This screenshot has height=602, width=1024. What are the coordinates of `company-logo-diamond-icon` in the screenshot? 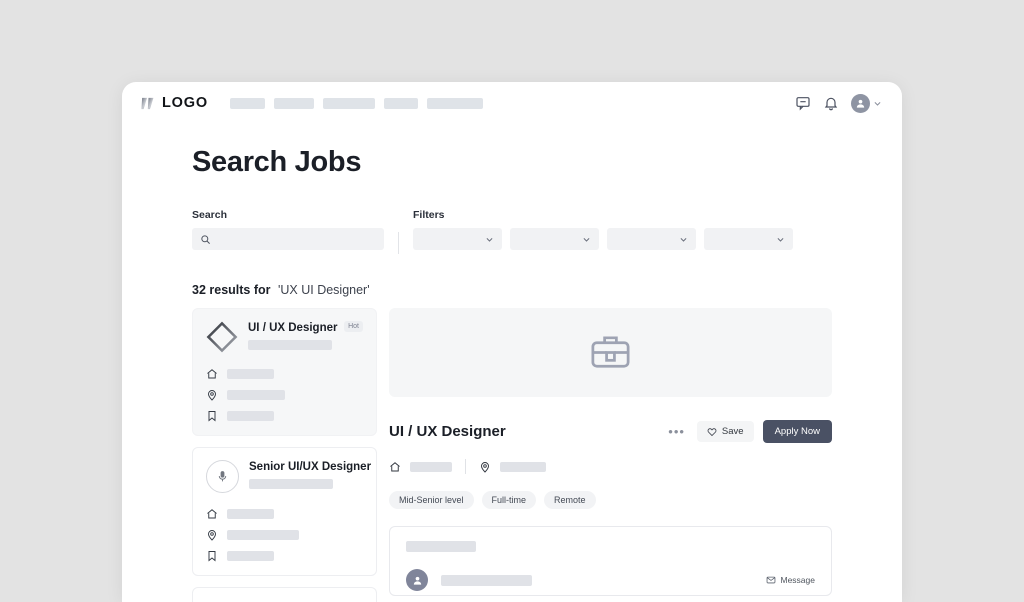 It's located at (222, 337).